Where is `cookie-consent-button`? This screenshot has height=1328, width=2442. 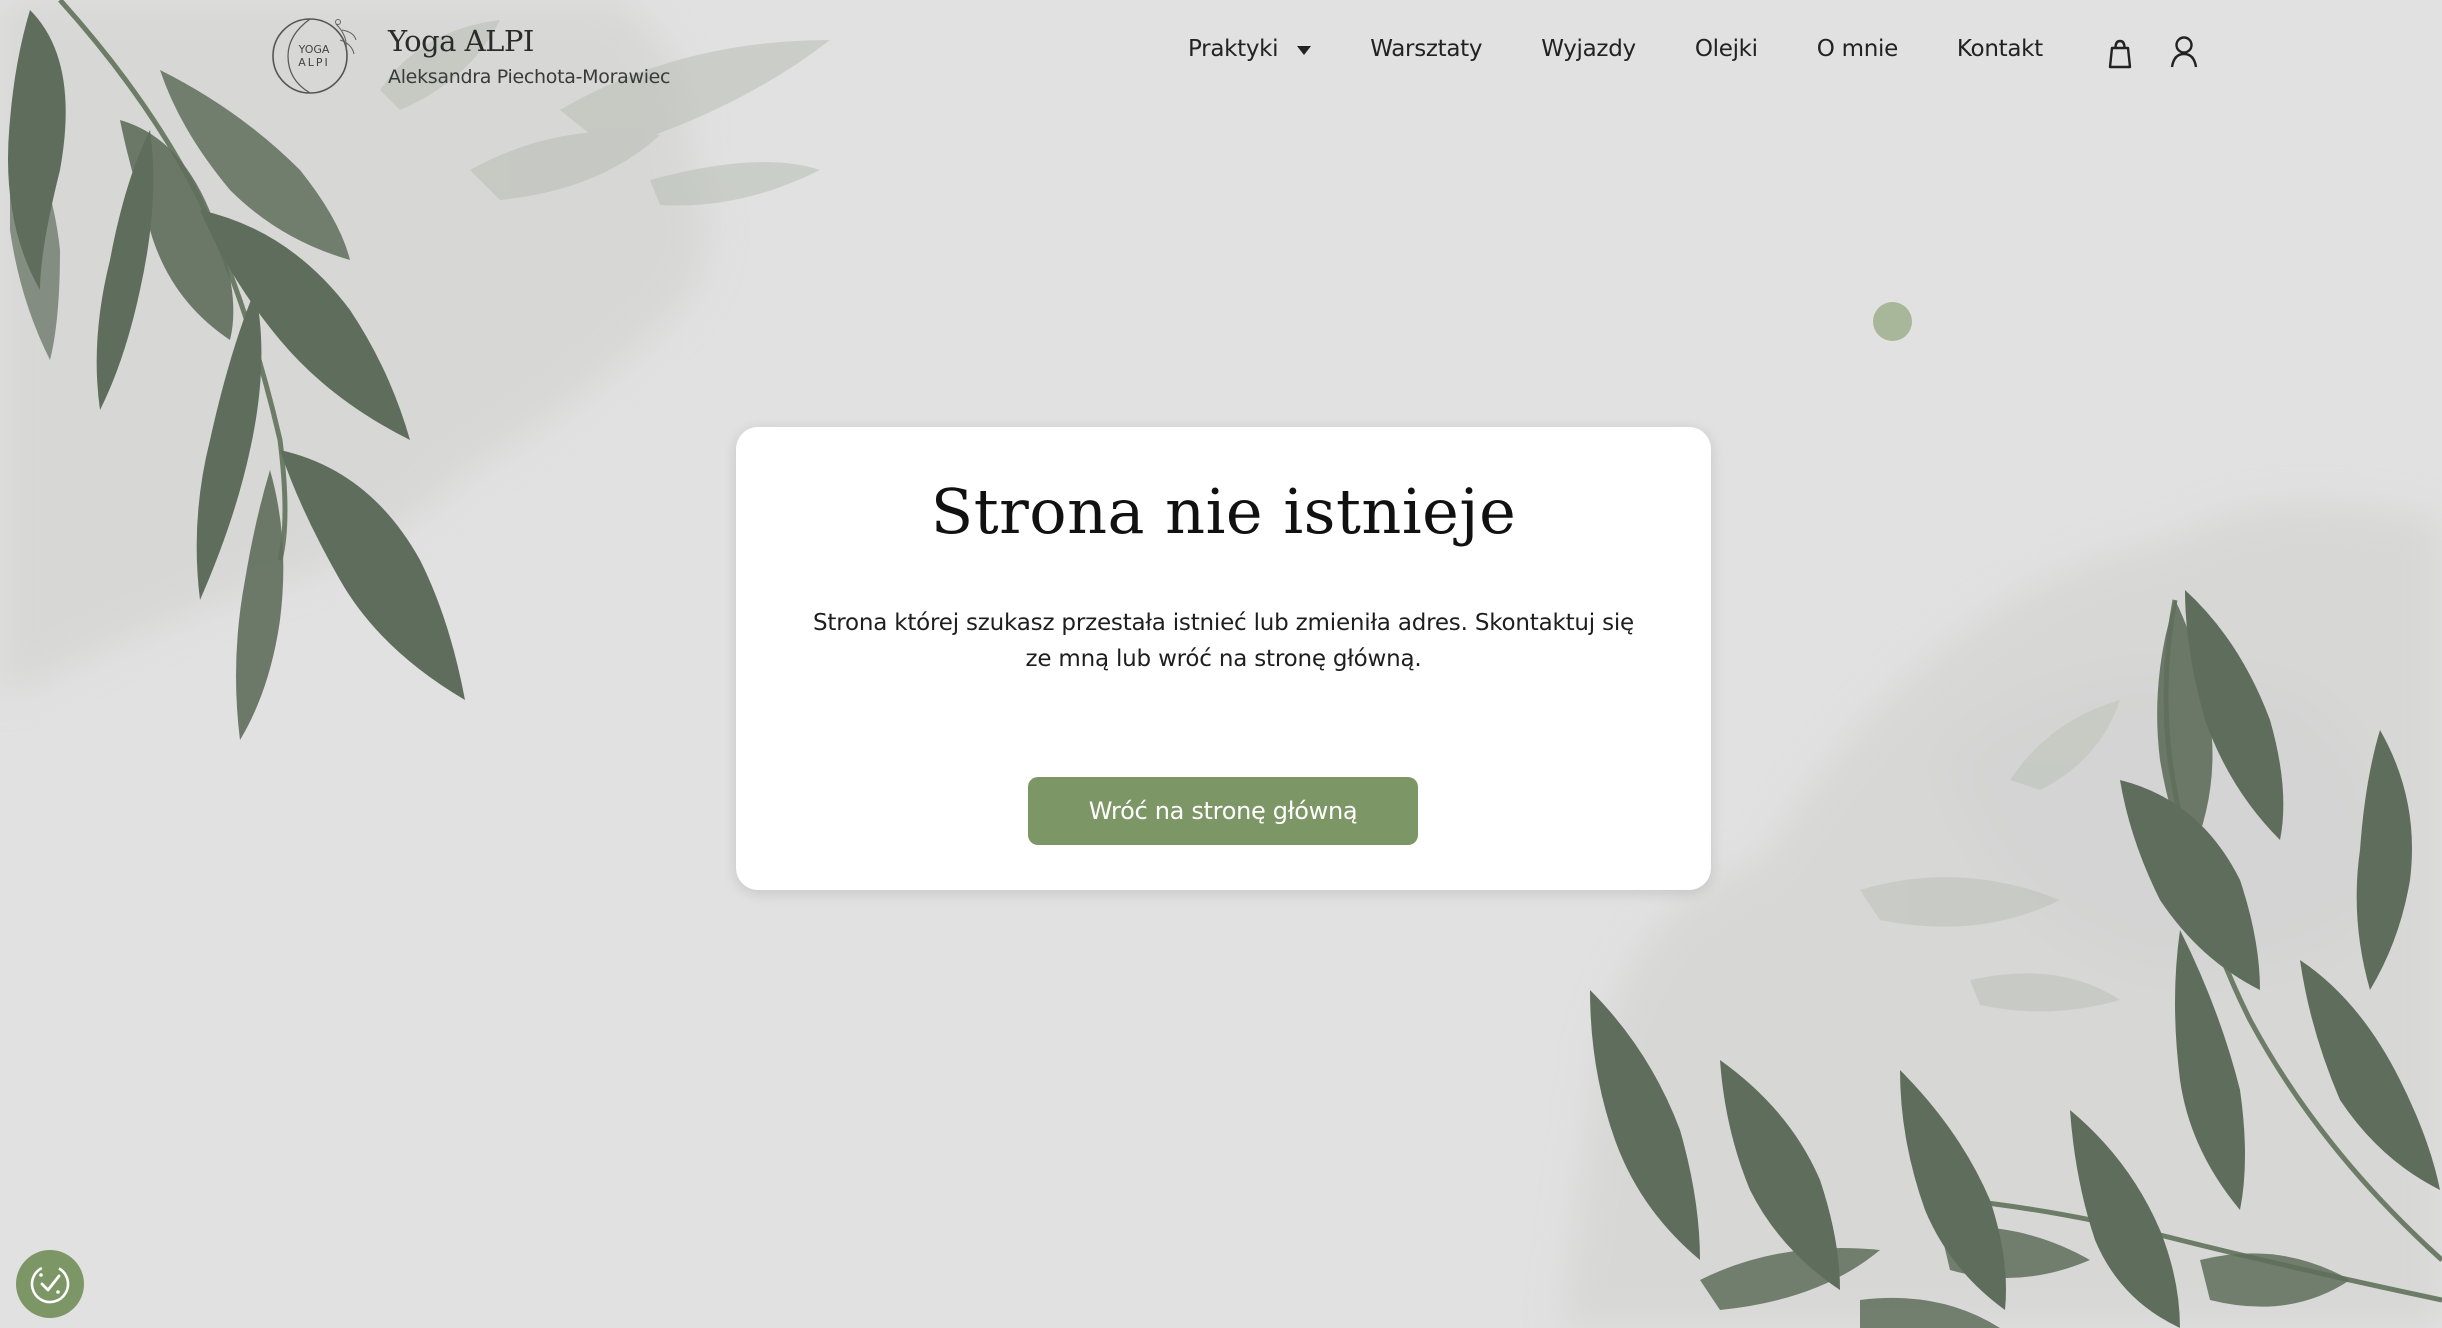
cookie-consent-button is located at coordinates (50, 1284).